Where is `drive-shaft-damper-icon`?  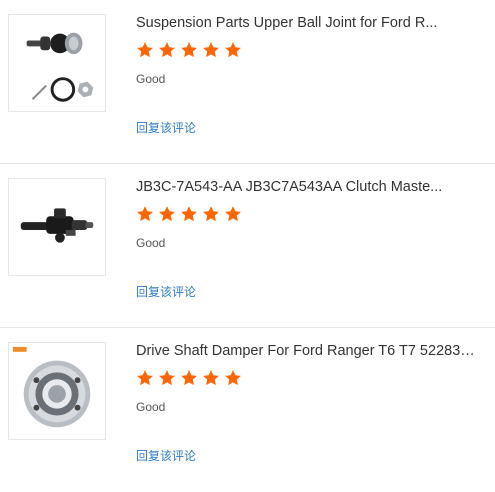
drive-shaft-damper-icon is located at coordinates (51, 387).